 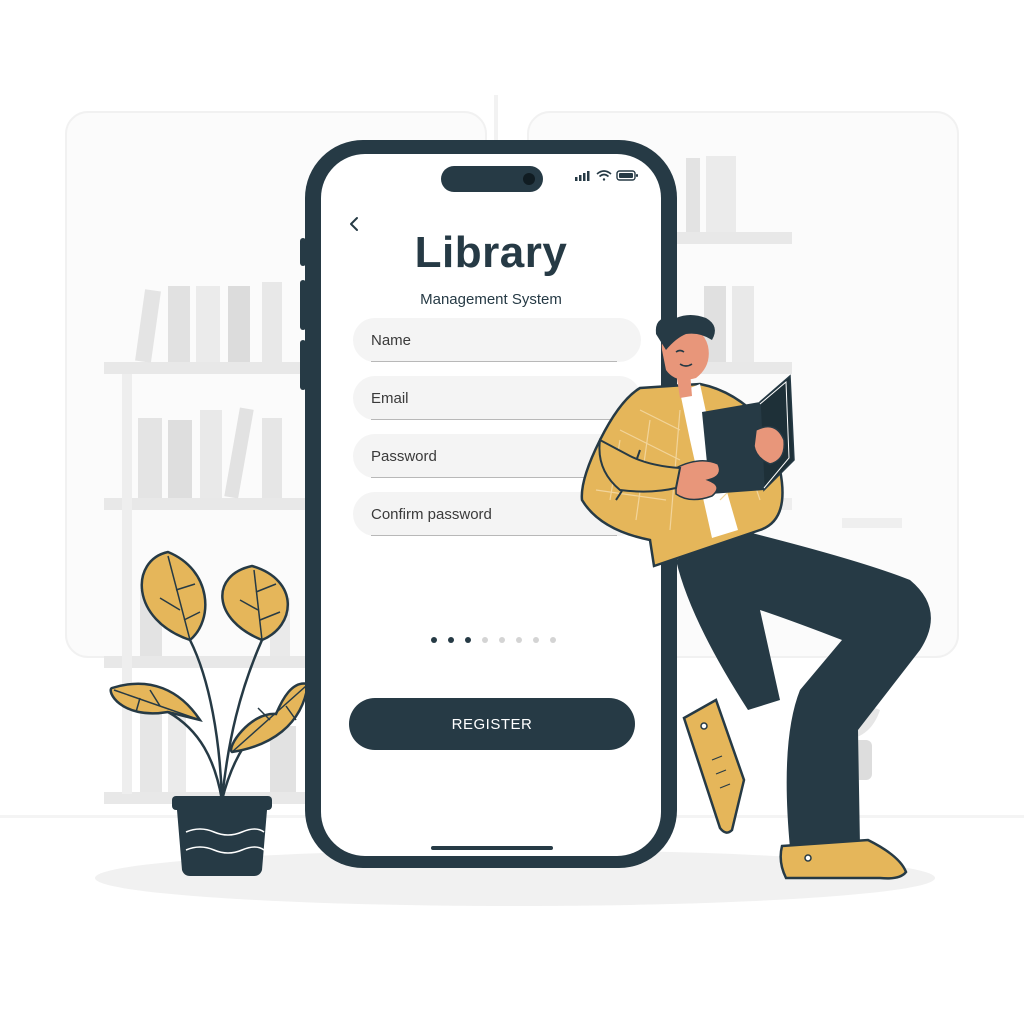 I want to click on name-field, so click(x=497, y=340).